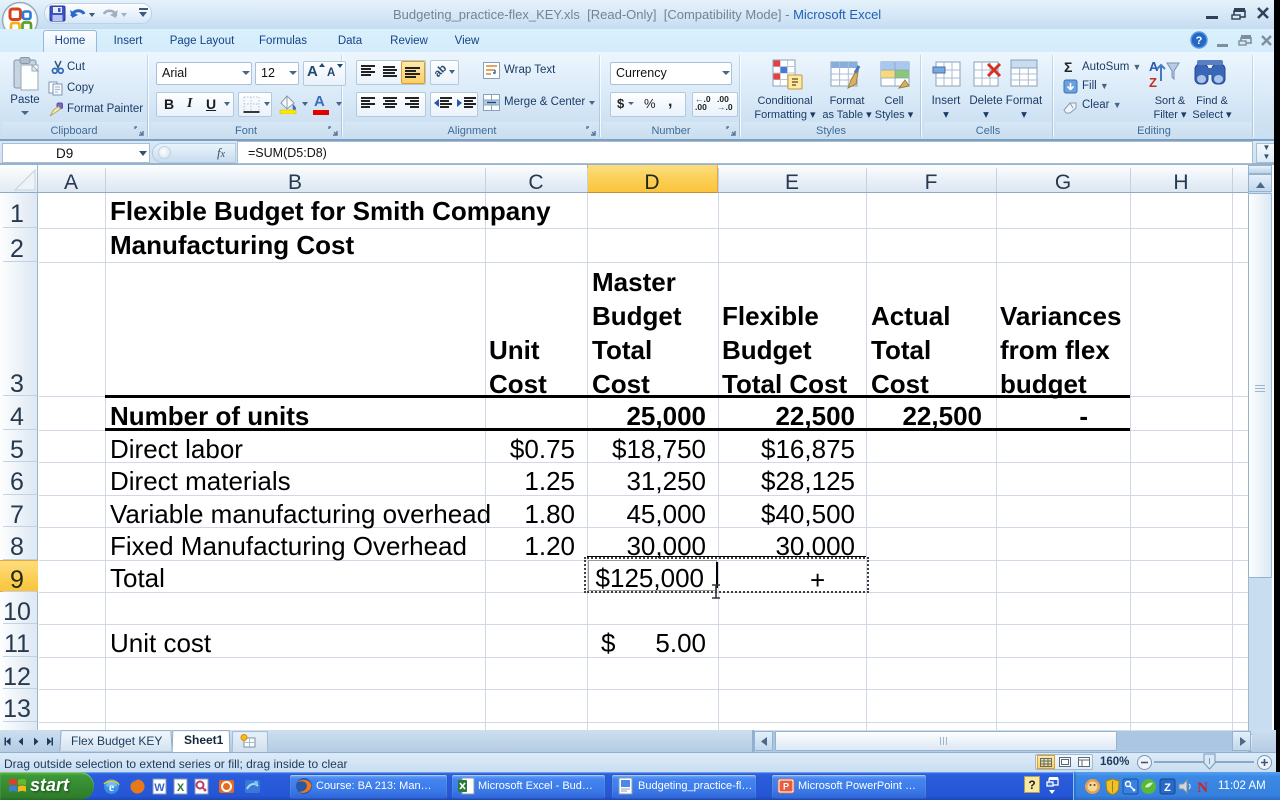  Describe the element at coordinates (1202, 787) in the screenshot. I see `svg-text: N` at that location.